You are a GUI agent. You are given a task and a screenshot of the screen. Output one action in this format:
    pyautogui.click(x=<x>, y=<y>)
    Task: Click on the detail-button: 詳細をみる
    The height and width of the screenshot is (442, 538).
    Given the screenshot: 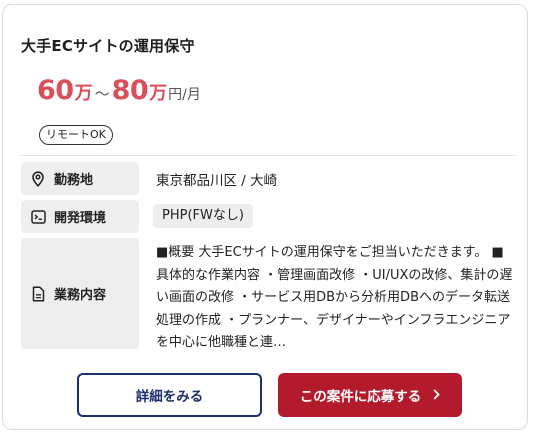 What is the action you would take?
    pyautogui.click(x=169, y=395)
    